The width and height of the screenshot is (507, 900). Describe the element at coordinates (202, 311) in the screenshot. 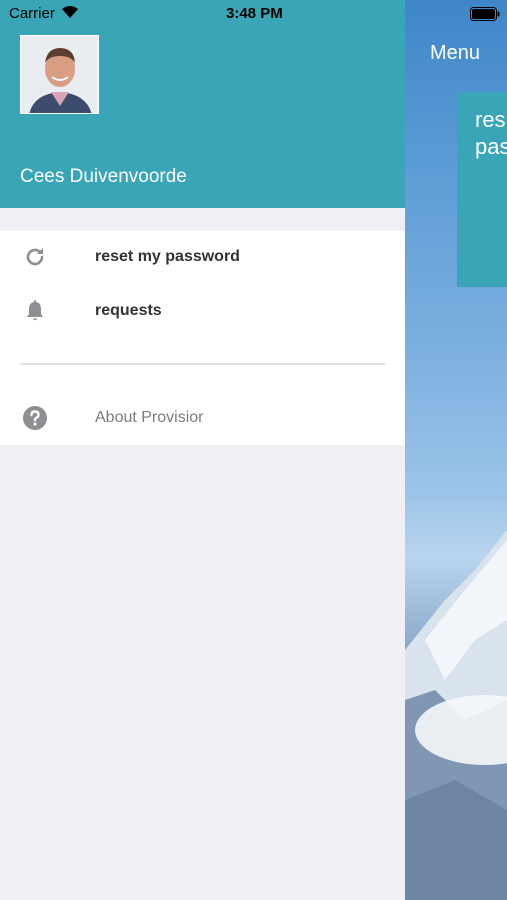

I see `menu-item-requests: requests` at that location.